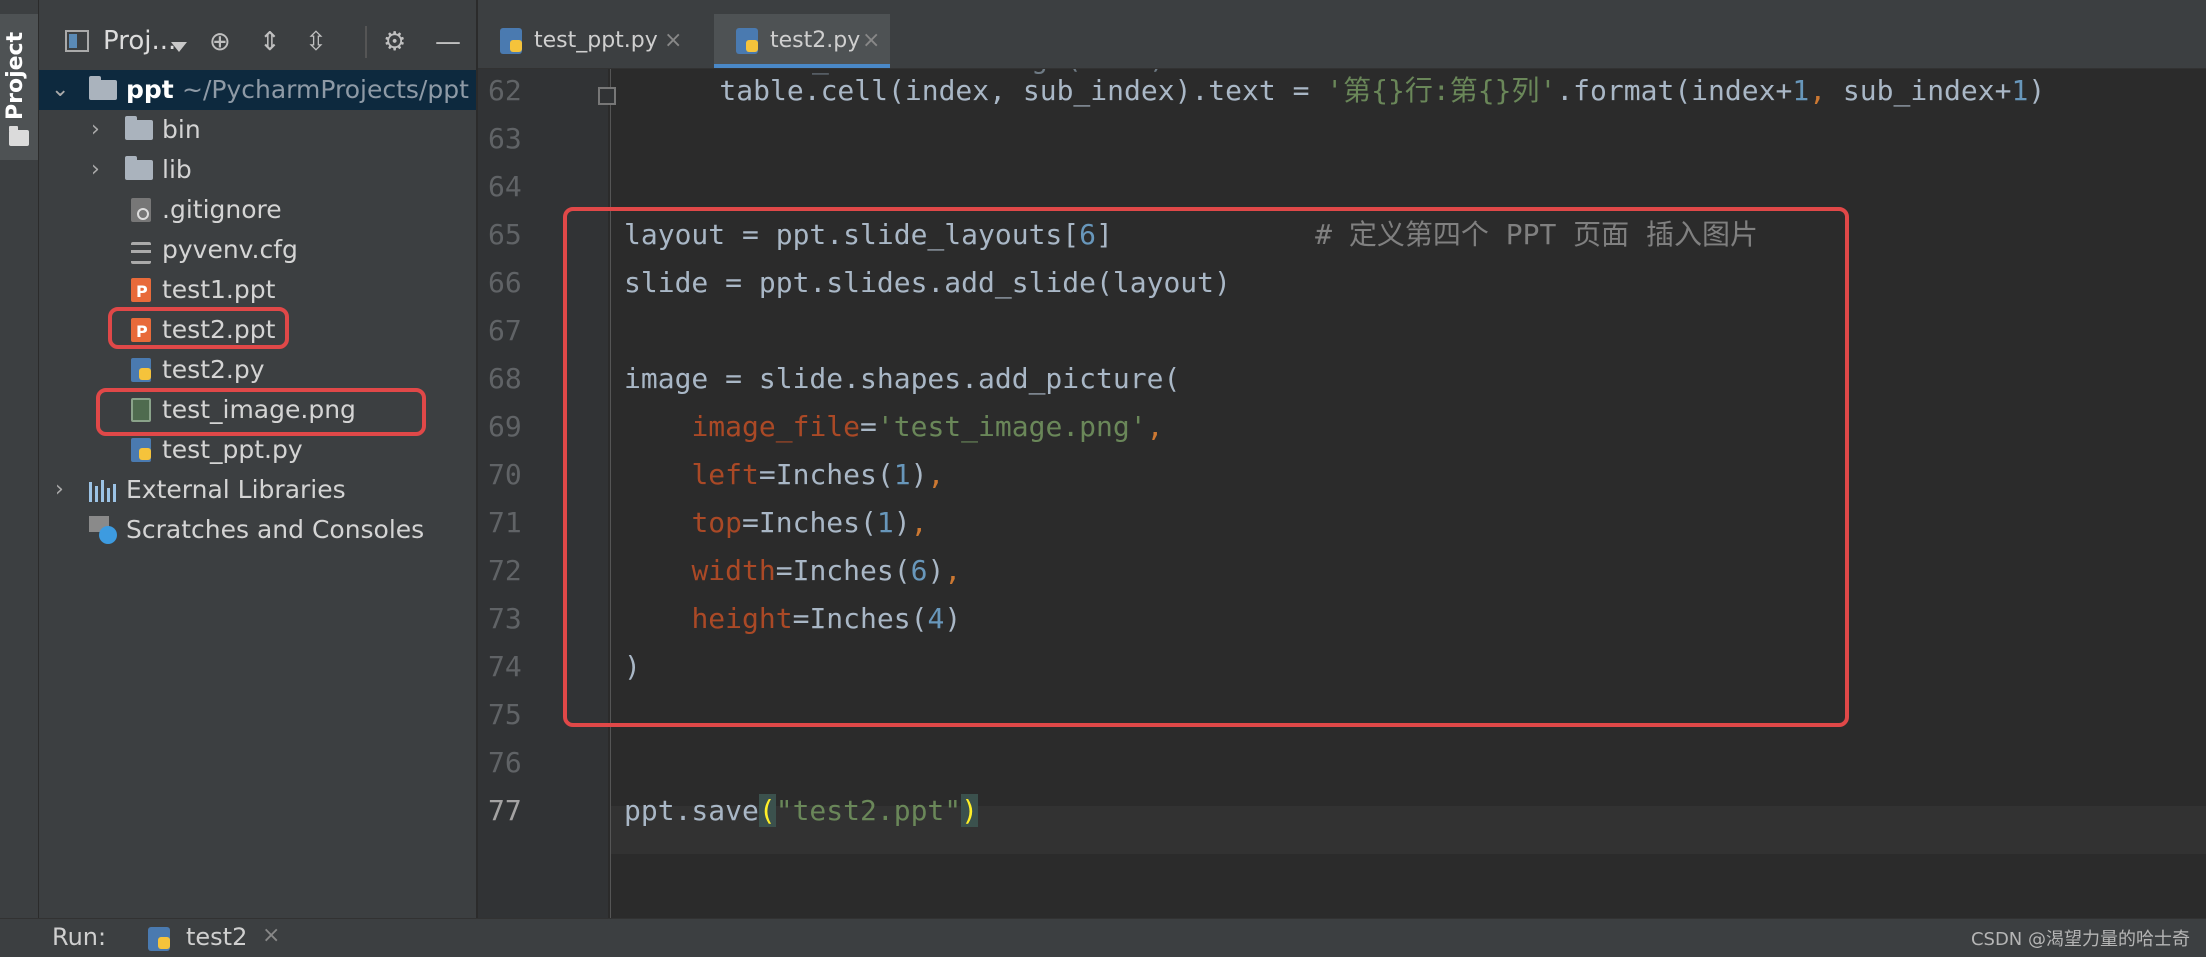 This screenshot has width=2206, height=957. What do you see at coordinates (505, 810) in the screenshot?
I see `line-number-current: 77` at bounding box center [505, 810].